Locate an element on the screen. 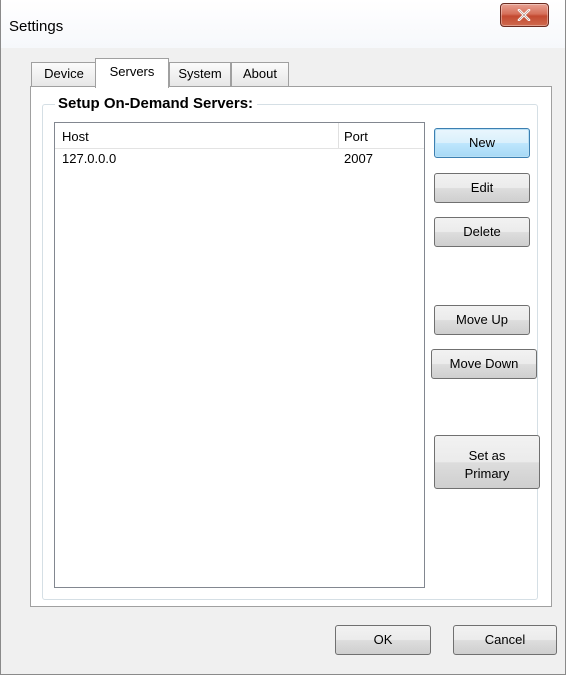 Image resolution: width=569 pixels, height=675 pixels. set-primary-label-line2: Primary is located at coordinates (487, 473).